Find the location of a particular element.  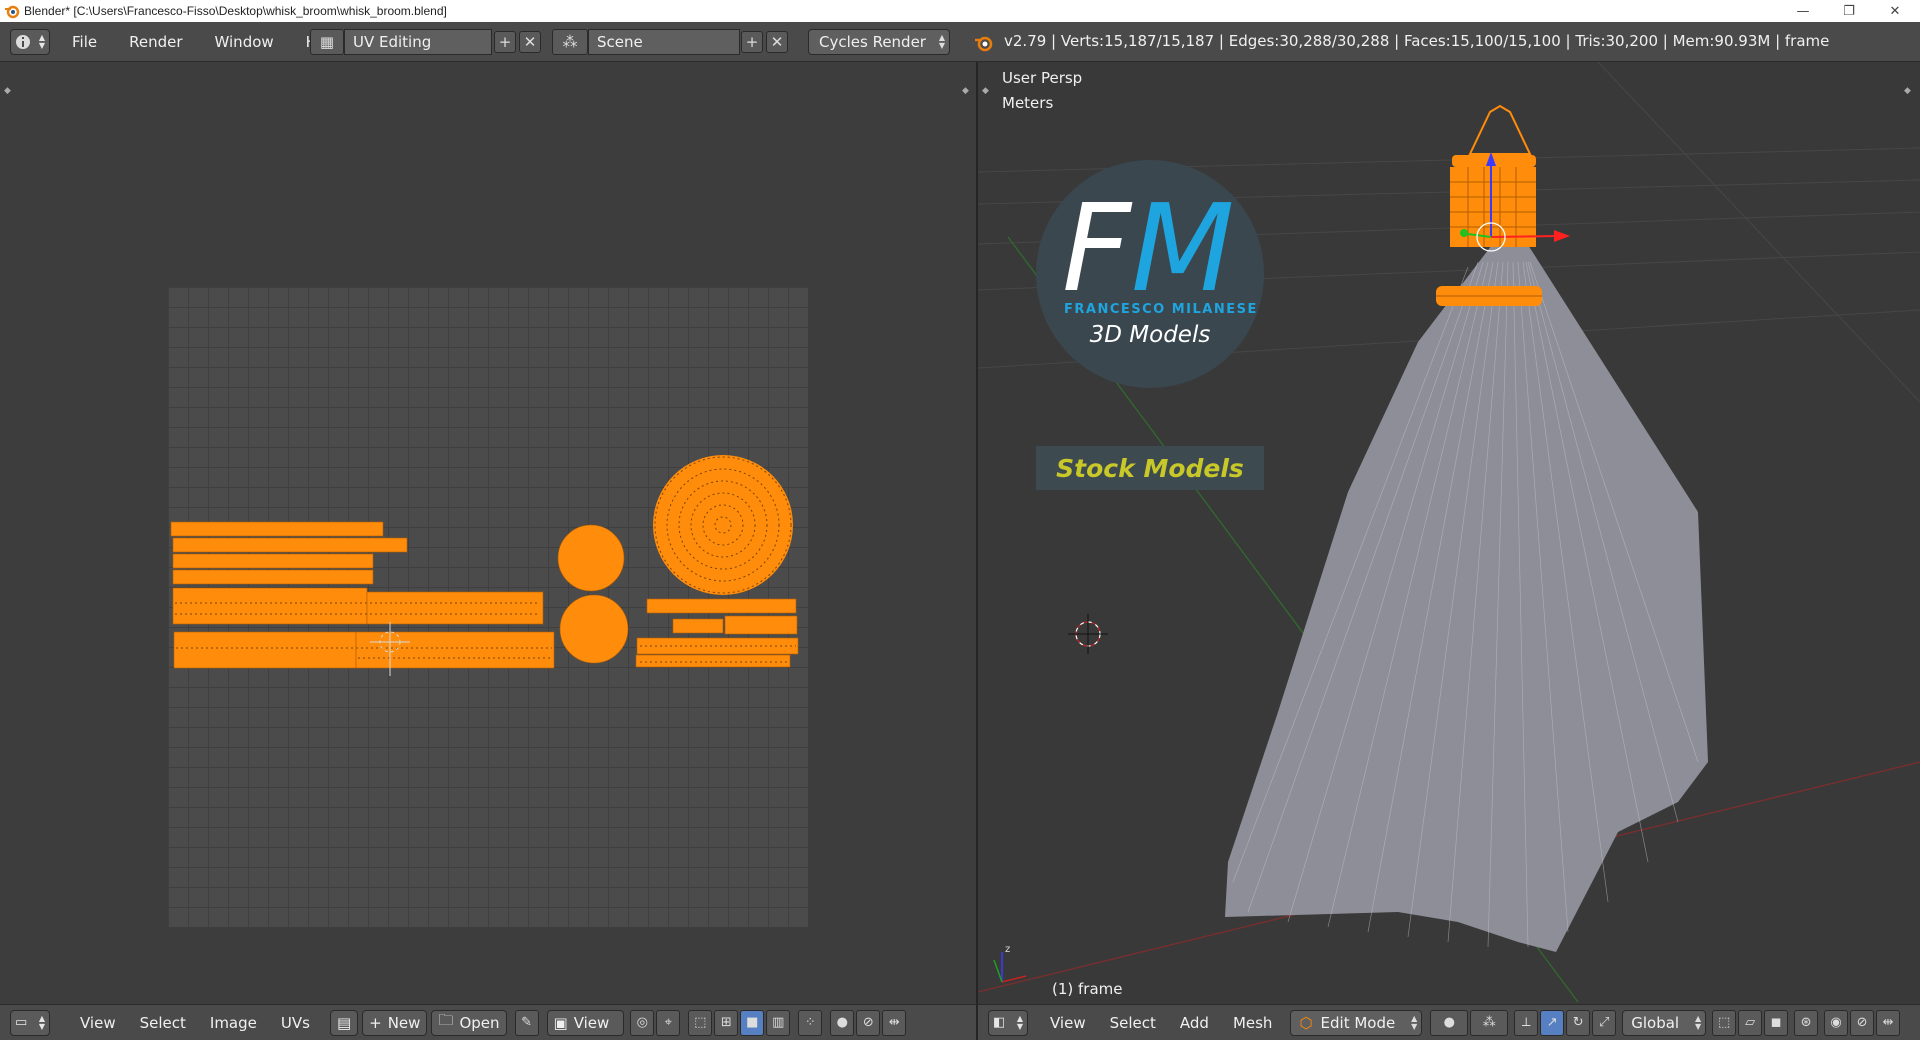

menu-window: Window is located at coordinates (244, 42).